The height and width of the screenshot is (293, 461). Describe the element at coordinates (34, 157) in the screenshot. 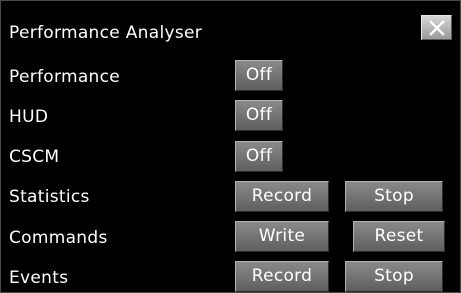

I see `cscm-label: CSCM` at that location.